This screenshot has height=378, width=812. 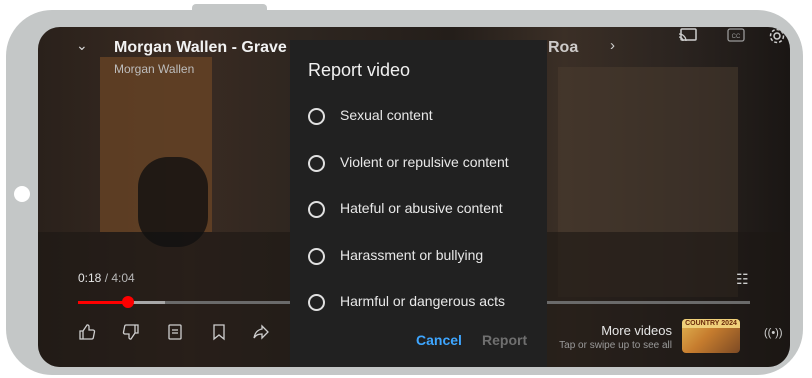 I want to click on report-option: Hateful or abusive content, so click(x=427, y=220).